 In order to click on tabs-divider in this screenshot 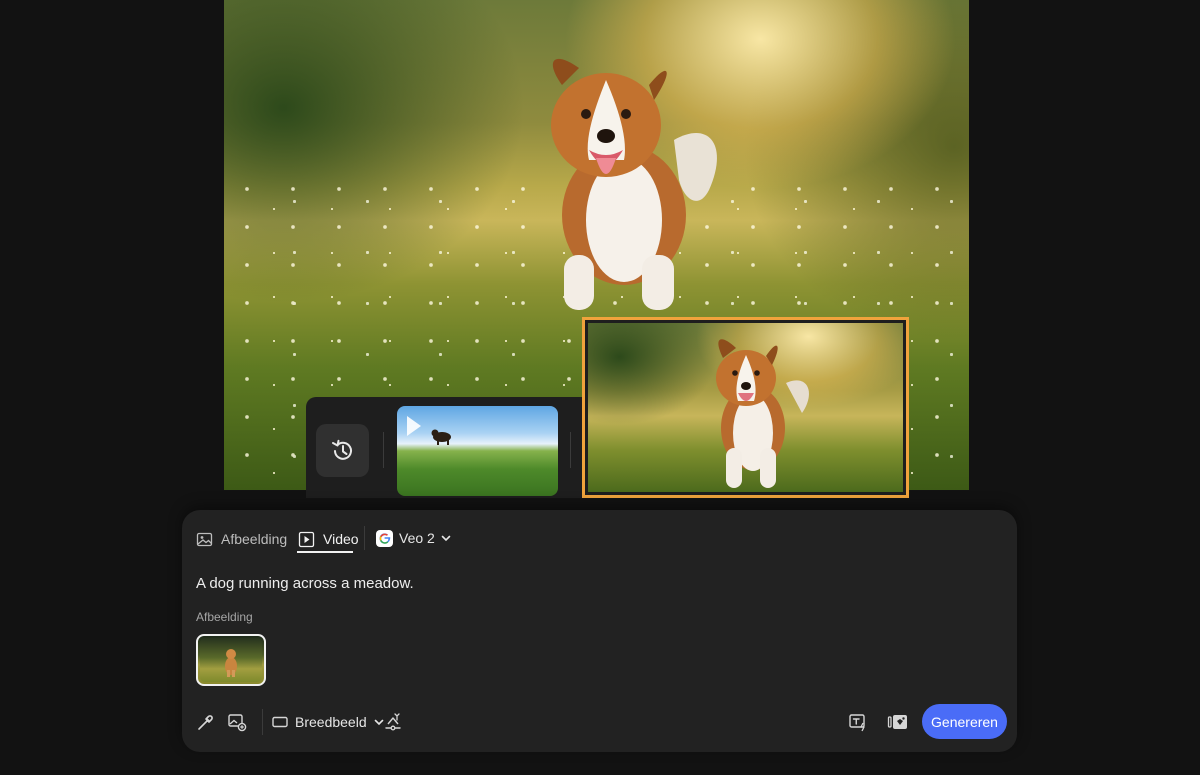, I will do `click(364, 538)`.